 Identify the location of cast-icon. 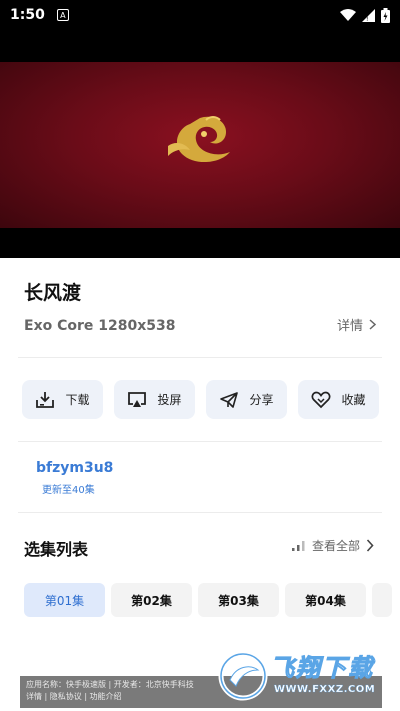
(137, 399).